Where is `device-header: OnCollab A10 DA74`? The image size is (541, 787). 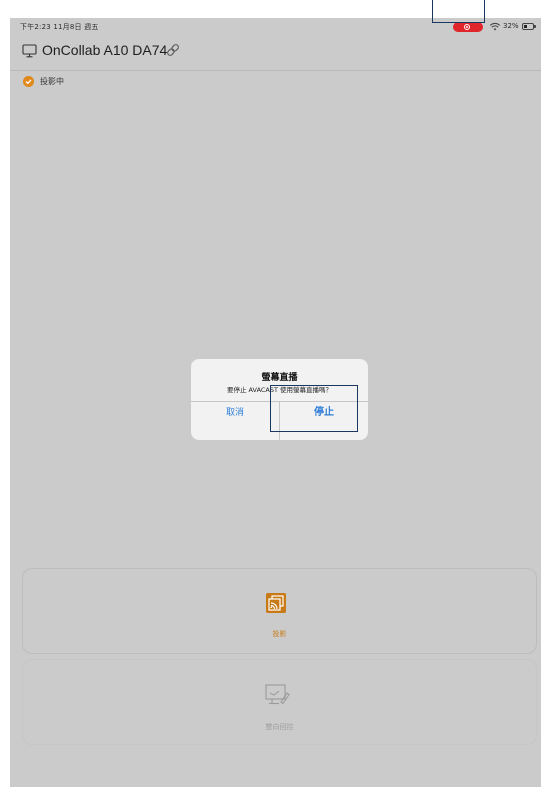
device-header: OnCollab A10 DA74 is located at coordinates (275, 52).